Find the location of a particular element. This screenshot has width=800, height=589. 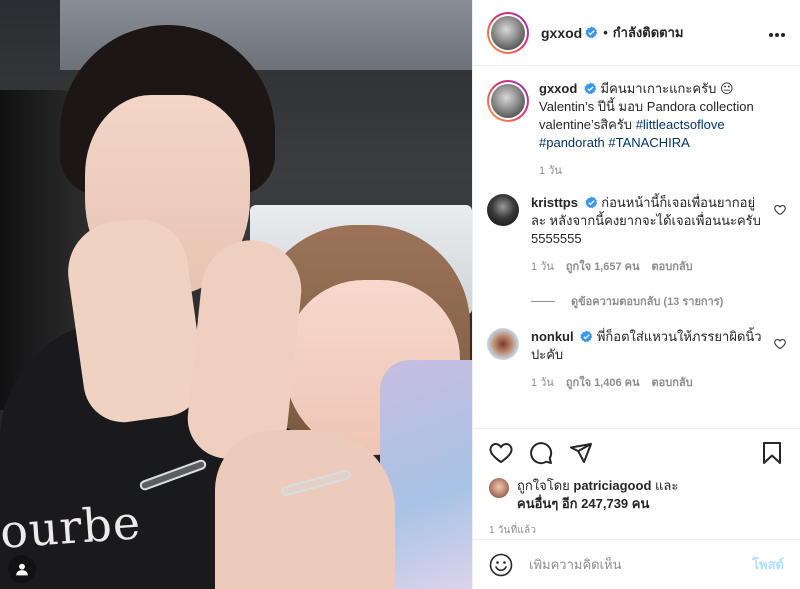

caption-time: 1 วัน is located at coordinates (550, 171).